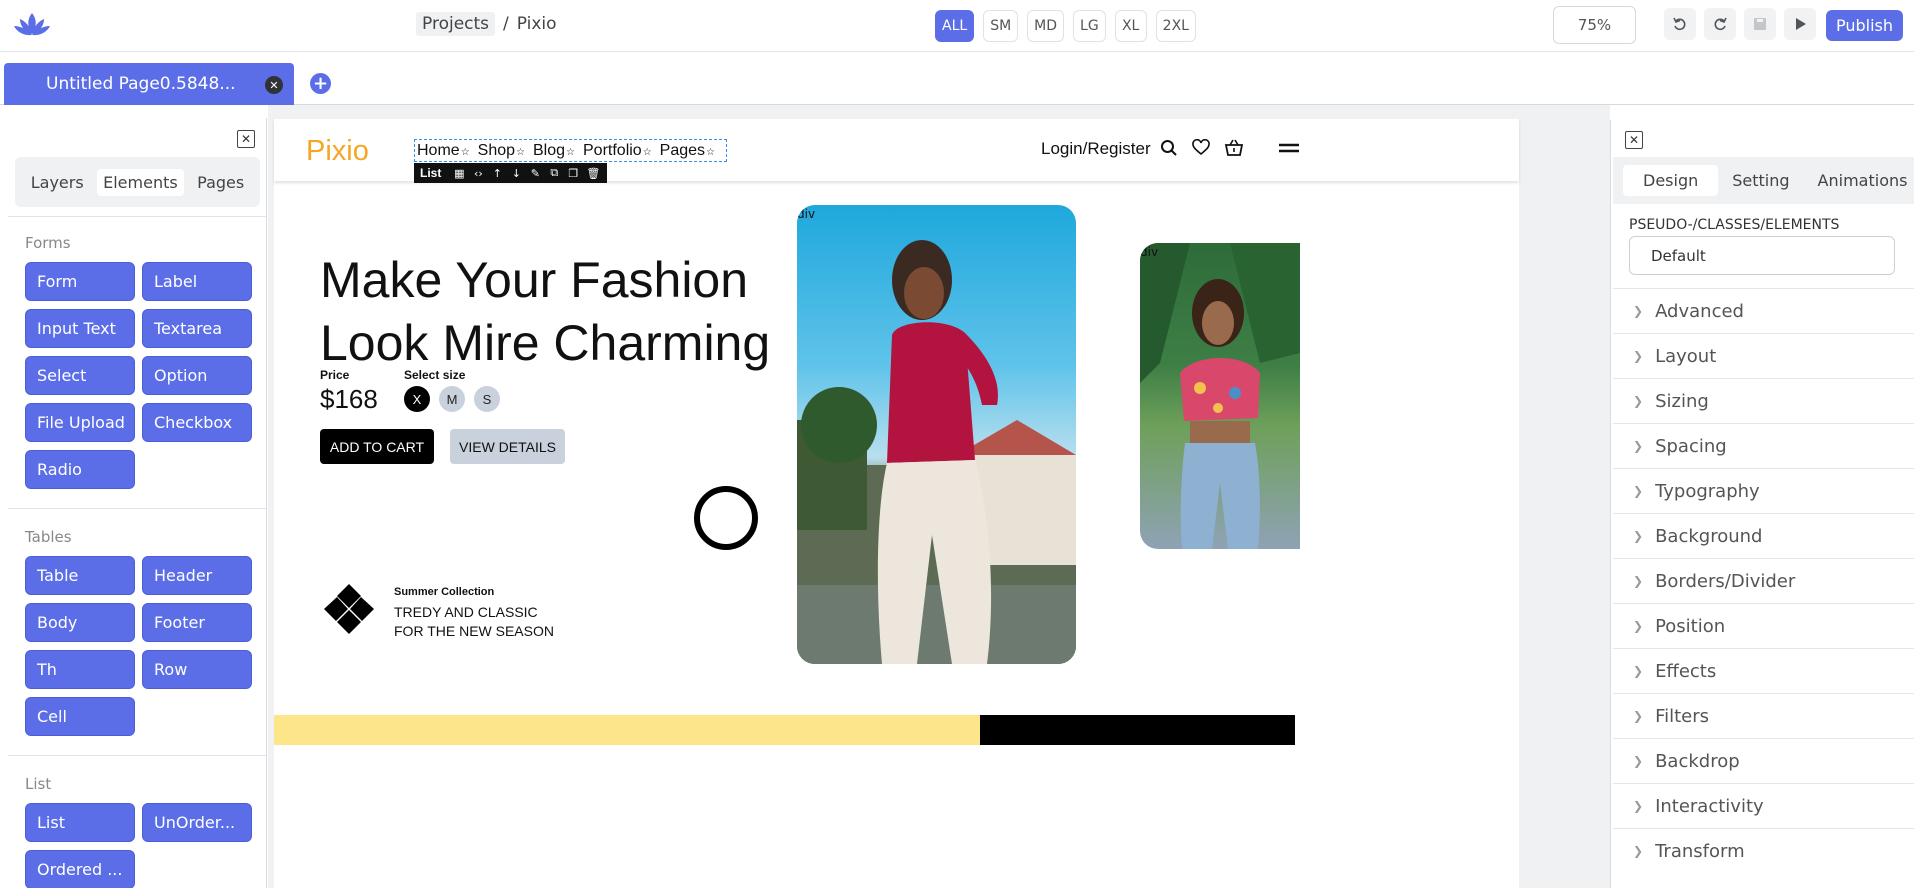 Image resolution: width=1914 pixels, height=888 pixels. Describe the element at coordinates (80, 622) in the screenshot. I see `element-body: Body` at that location.